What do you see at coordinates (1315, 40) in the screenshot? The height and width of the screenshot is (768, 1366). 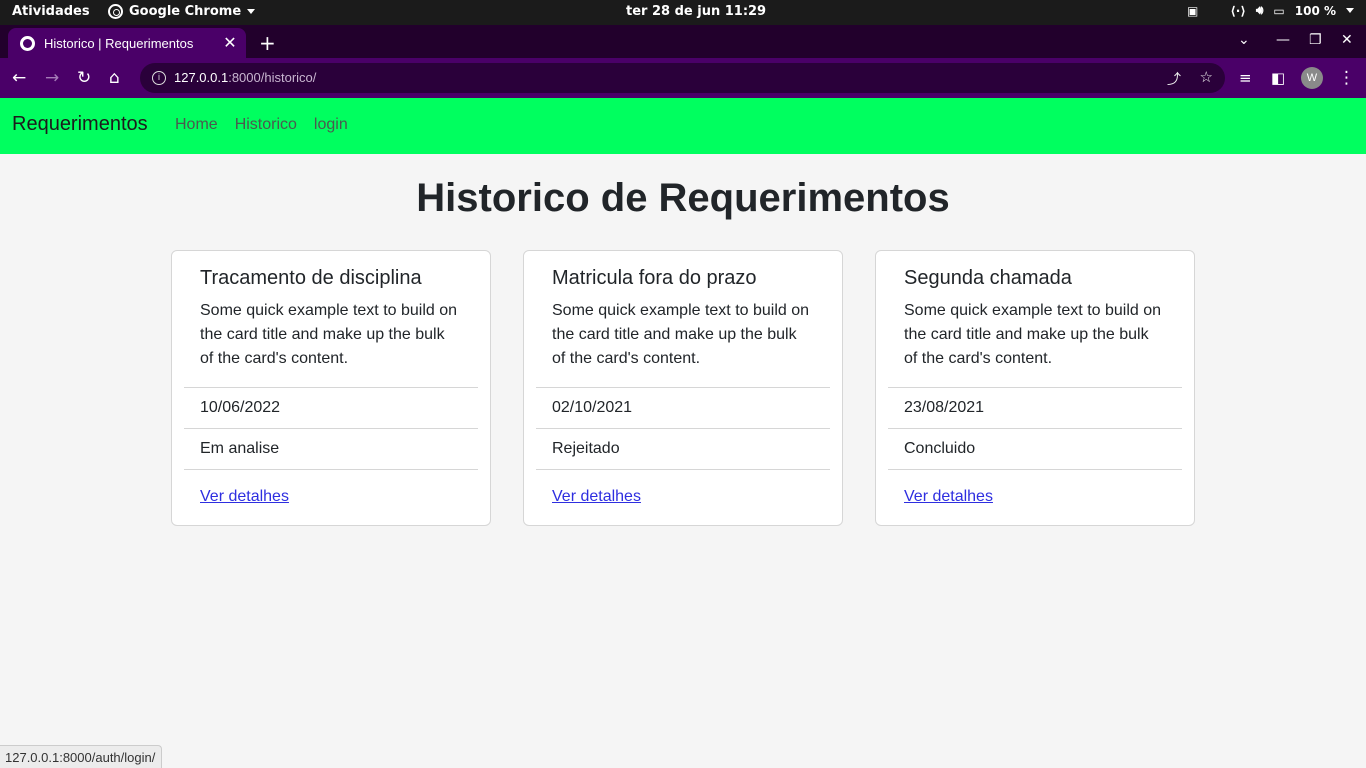 I see `restore-button: ❐` at bounding box center [1315, 40].